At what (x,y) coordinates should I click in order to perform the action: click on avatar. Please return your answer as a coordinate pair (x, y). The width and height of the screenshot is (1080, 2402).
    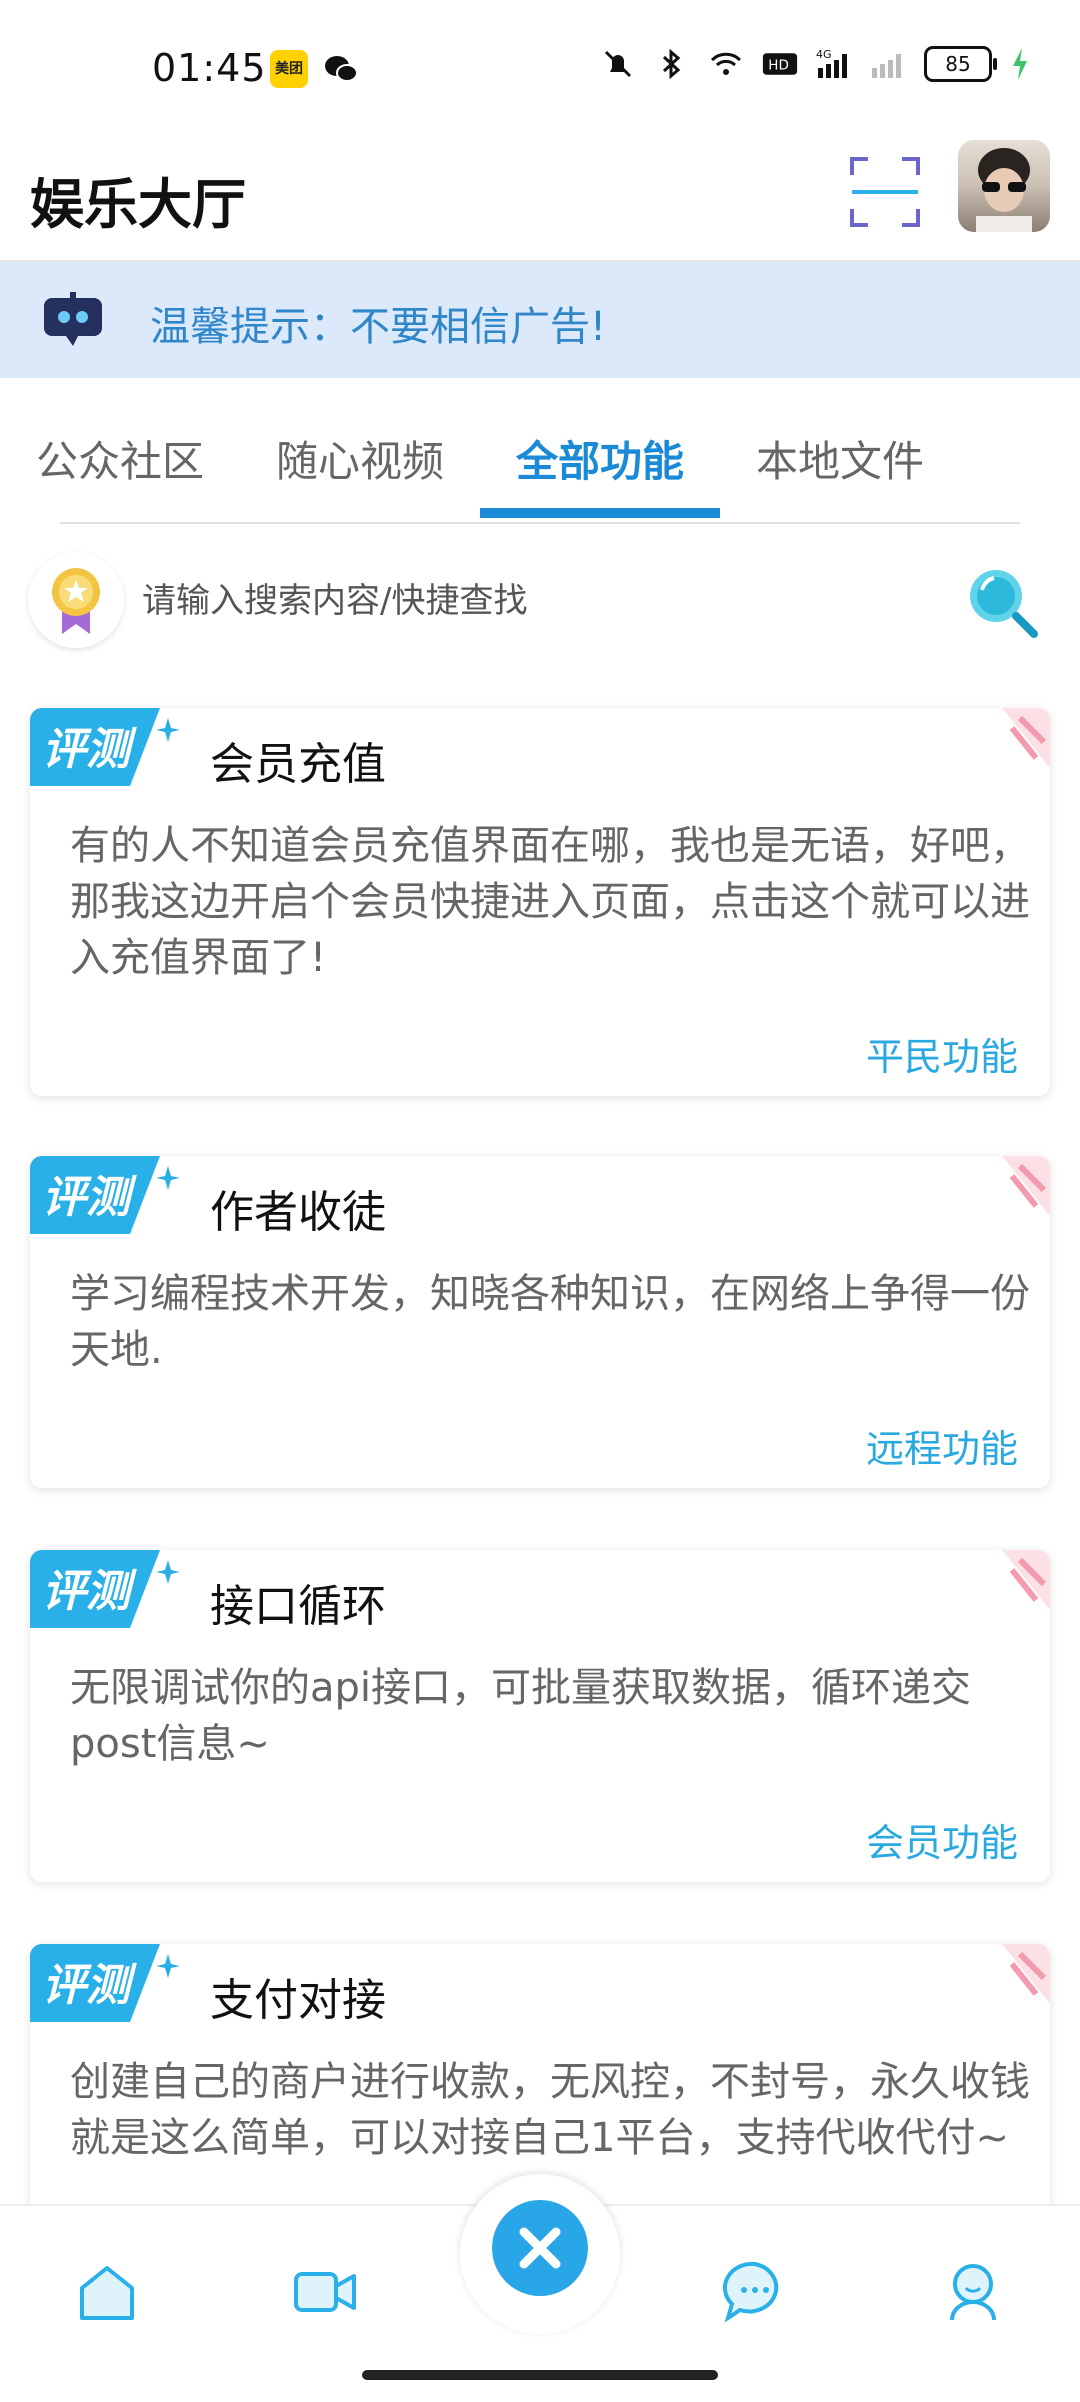
    Looking at the image, I should click on (1004, 186).